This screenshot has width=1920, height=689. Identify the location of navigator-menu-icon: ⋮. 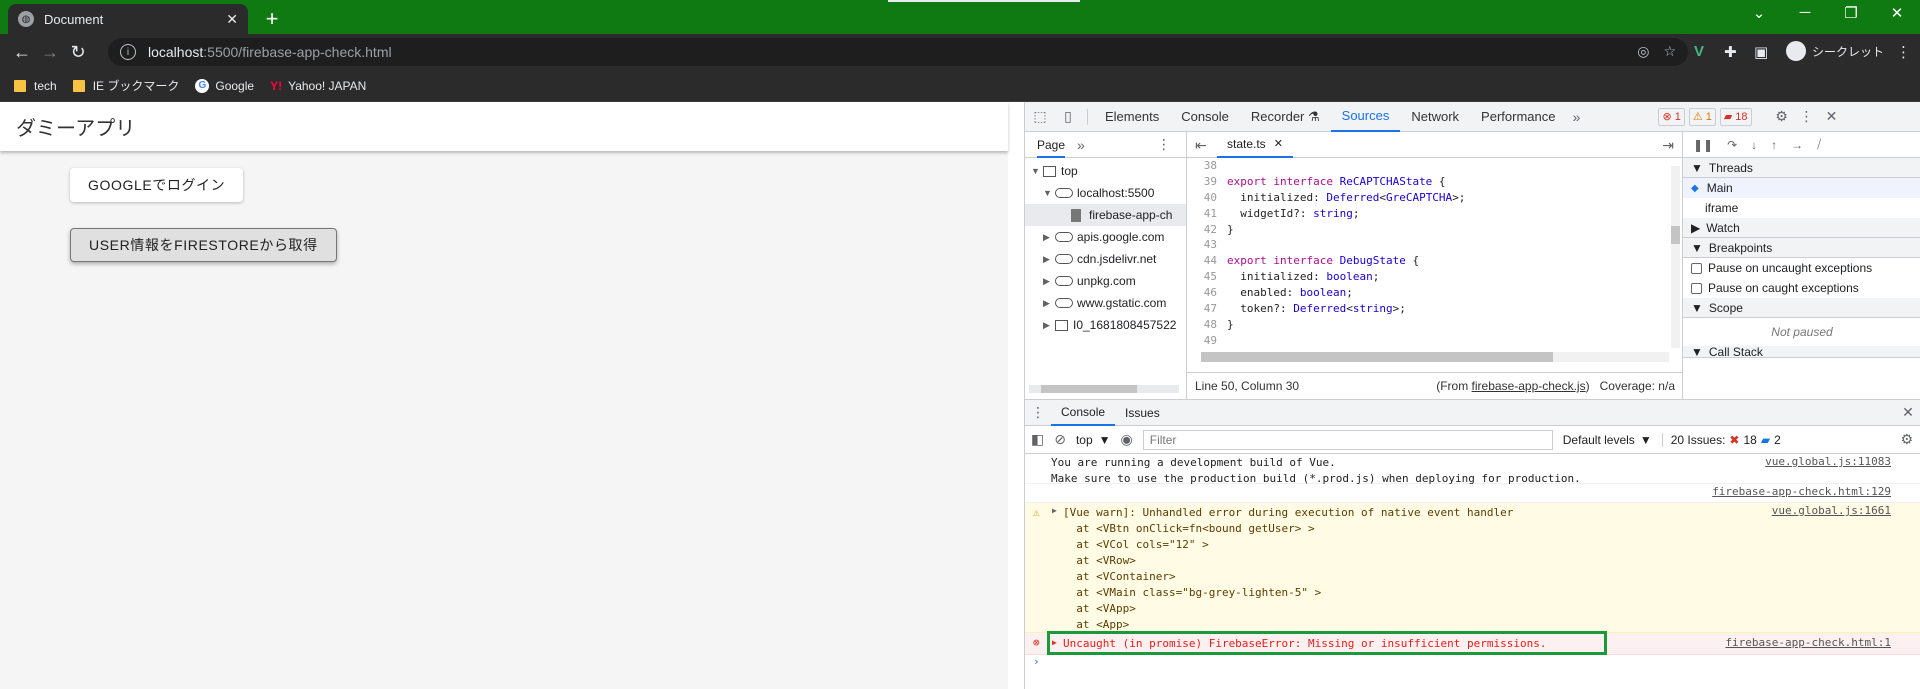
(1164, 144).